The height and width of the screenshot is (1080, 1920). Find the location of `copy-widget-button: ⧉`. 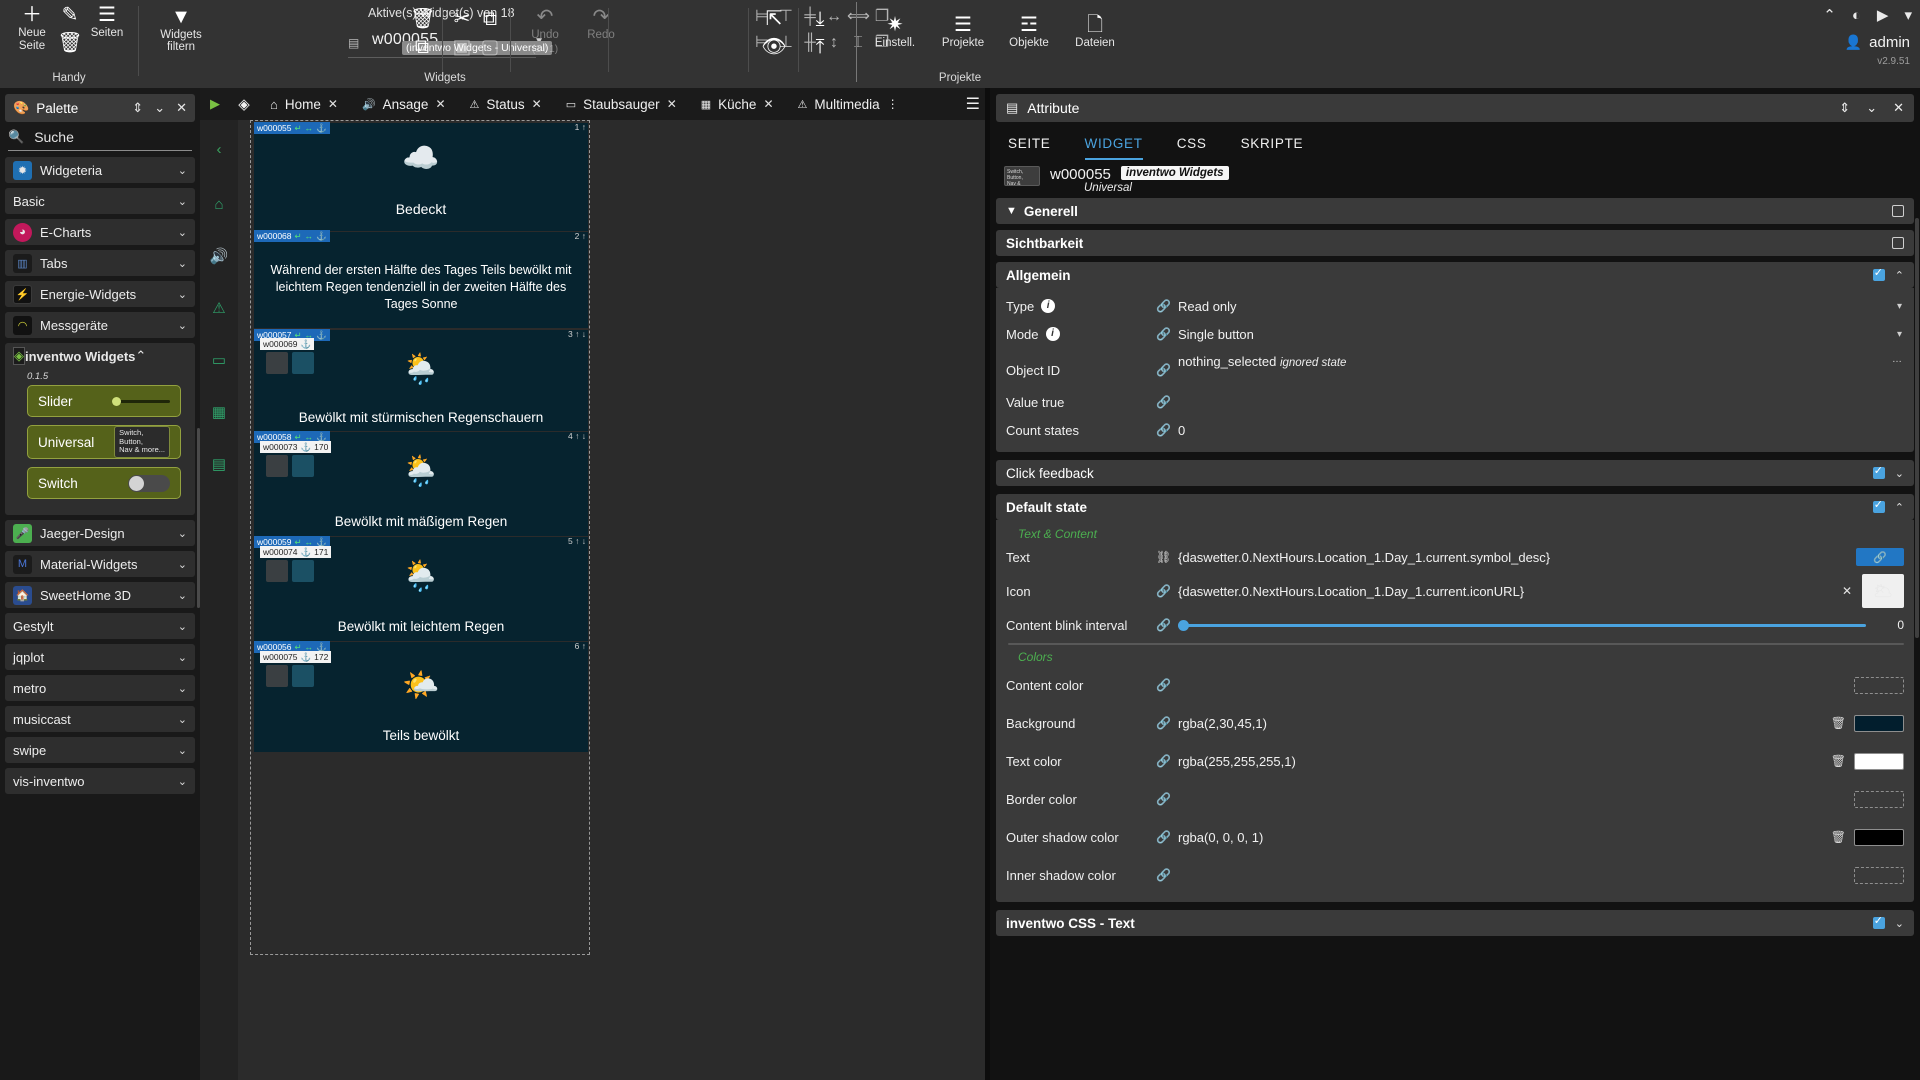

copy-widget-button: ⧉ is located at coordinates (422, 47).